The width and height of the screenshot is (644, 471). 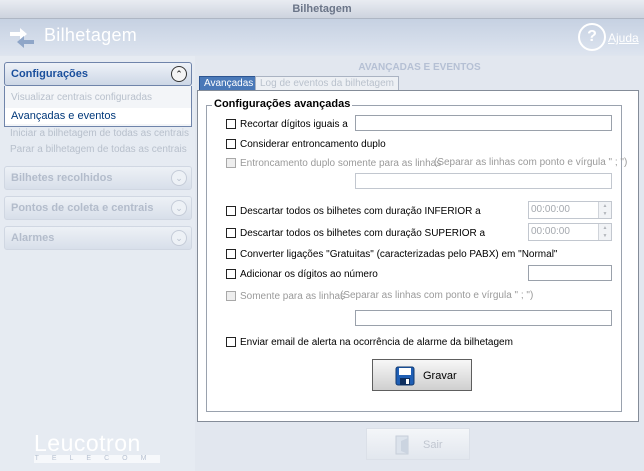 What do you see at coordinates (97, 459) in the screenshot?
I see `logo-subtext: TELECOM` at bounding box center [97, 459].